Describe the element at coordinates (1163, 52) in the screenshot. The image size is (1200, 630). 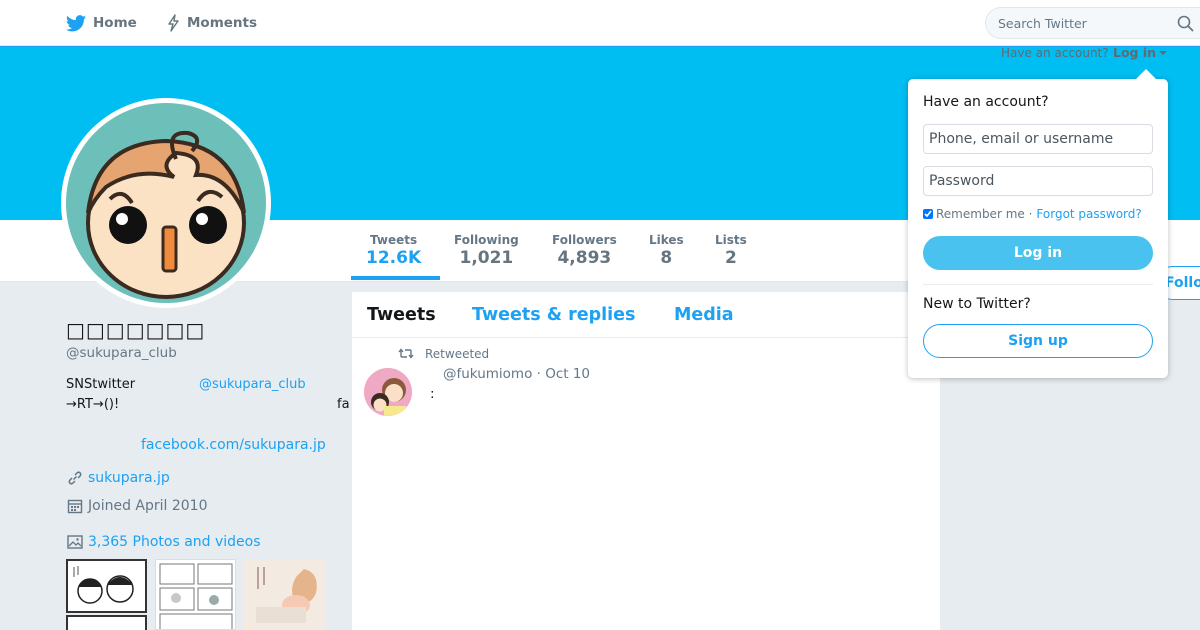
I see `caret-down-icon` at that location.